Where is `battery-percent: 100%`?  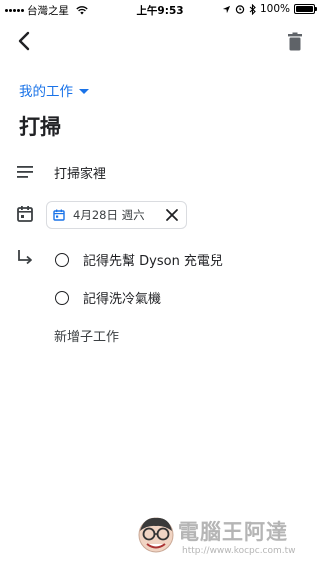
battery-percent: 100% is located at coordinates (274, 9).